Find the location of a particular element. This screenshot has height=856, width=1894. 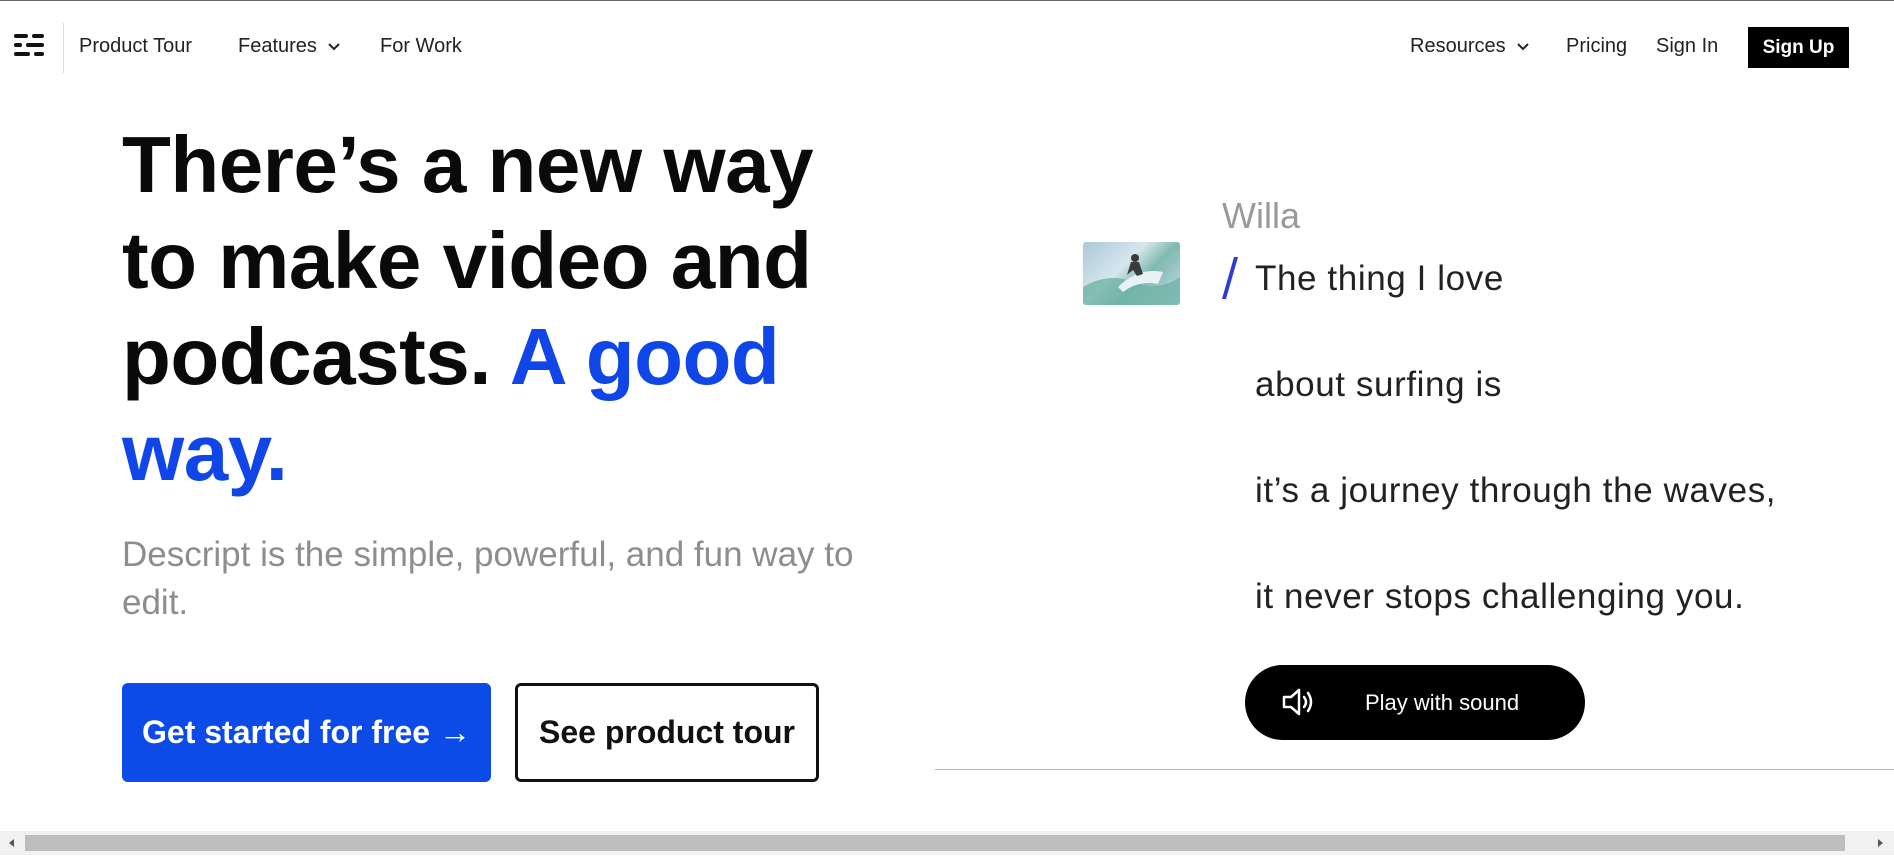

nav-pricing: Pricing is located at coordinates (1596, 46).